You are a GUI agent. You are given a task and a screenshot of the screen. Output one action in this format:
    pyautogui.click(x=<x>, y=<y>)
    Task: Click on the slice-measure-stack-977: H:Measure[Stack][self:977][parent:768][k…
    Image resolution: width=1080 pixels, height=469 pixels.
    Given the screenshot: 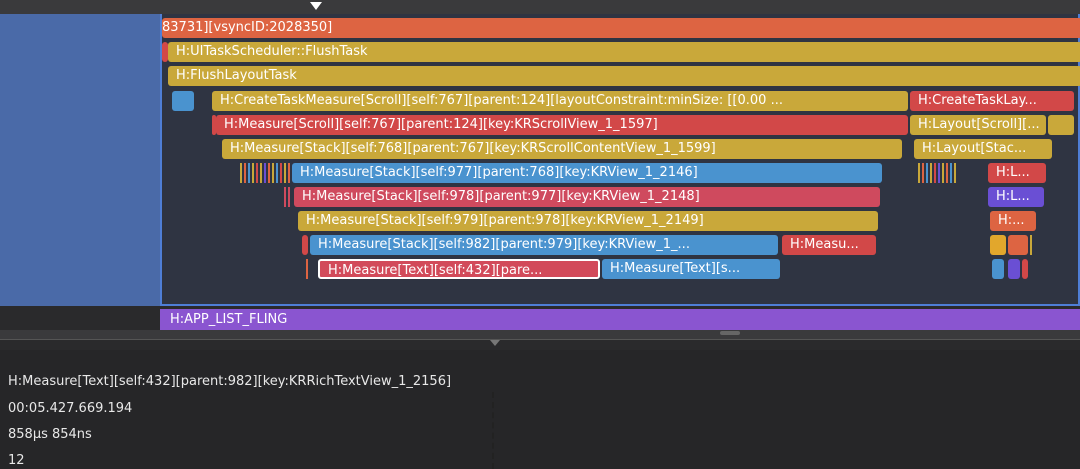 What is the action you would take?
    pyautogui.click(x=587, y=173)
    